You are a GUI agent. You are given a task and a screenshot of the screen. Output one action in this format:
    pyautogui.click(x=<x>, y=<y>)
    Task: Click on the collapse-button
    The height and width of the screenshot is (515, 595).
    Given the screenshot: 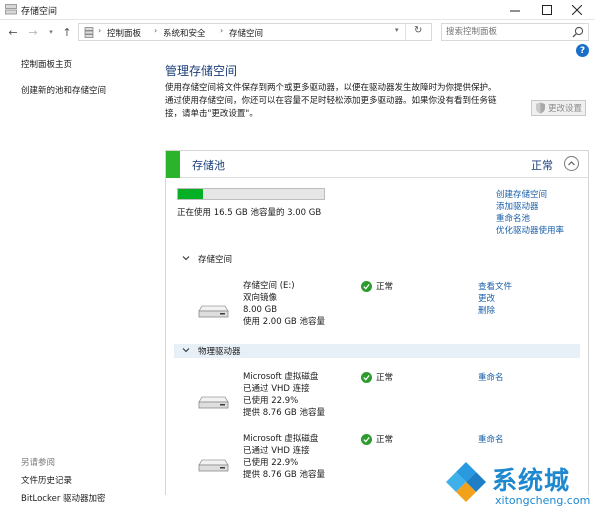 What is the action you would take?
    pyautogui.click(x=571, y=163)
    